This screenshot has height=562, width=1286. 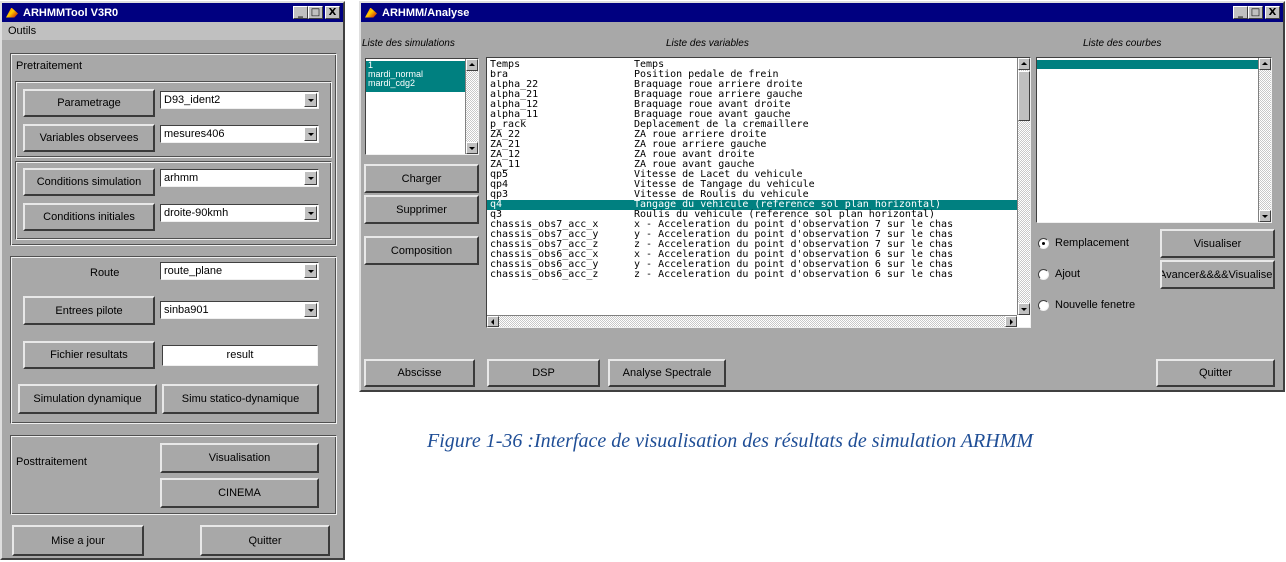 What do you see at coordinates (239, 100) in the screenshot?
I see `parametrage-select: D93_ident2` at bounding box center [239, 100].